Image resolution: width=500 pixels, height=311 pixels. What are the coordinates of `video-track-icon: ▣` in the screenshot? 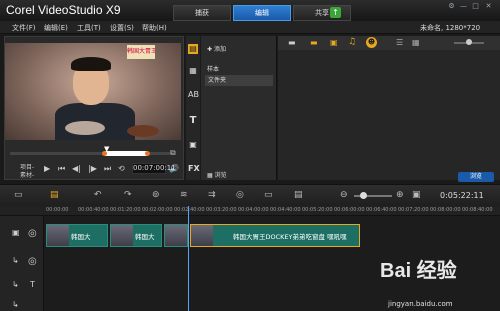 It's located at (16, 232).